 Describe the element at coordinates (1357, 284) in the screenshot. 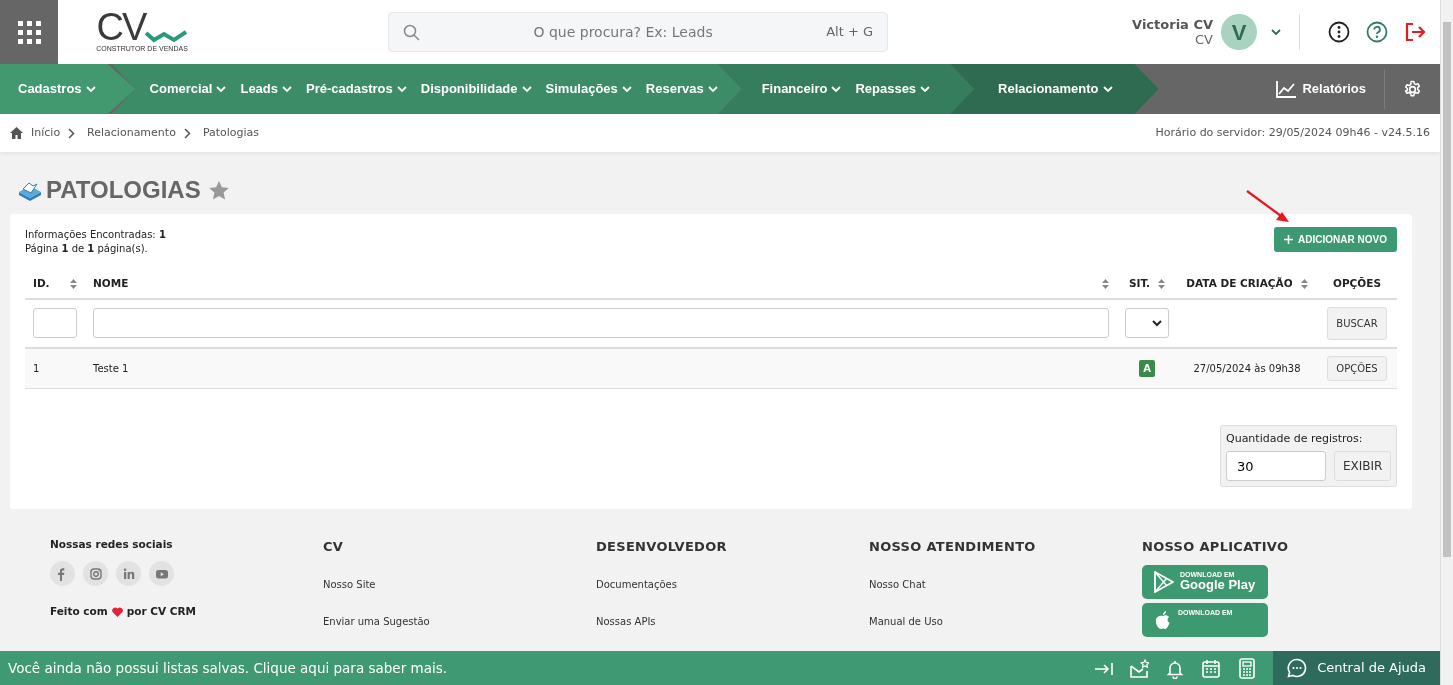

I see `column-header: OPÇÕES` at that location.